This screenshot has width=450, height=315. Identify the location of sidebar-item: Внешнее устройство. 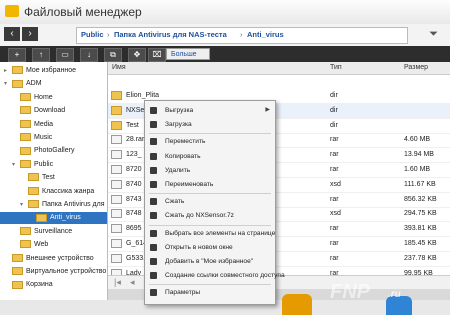
(53, 259).